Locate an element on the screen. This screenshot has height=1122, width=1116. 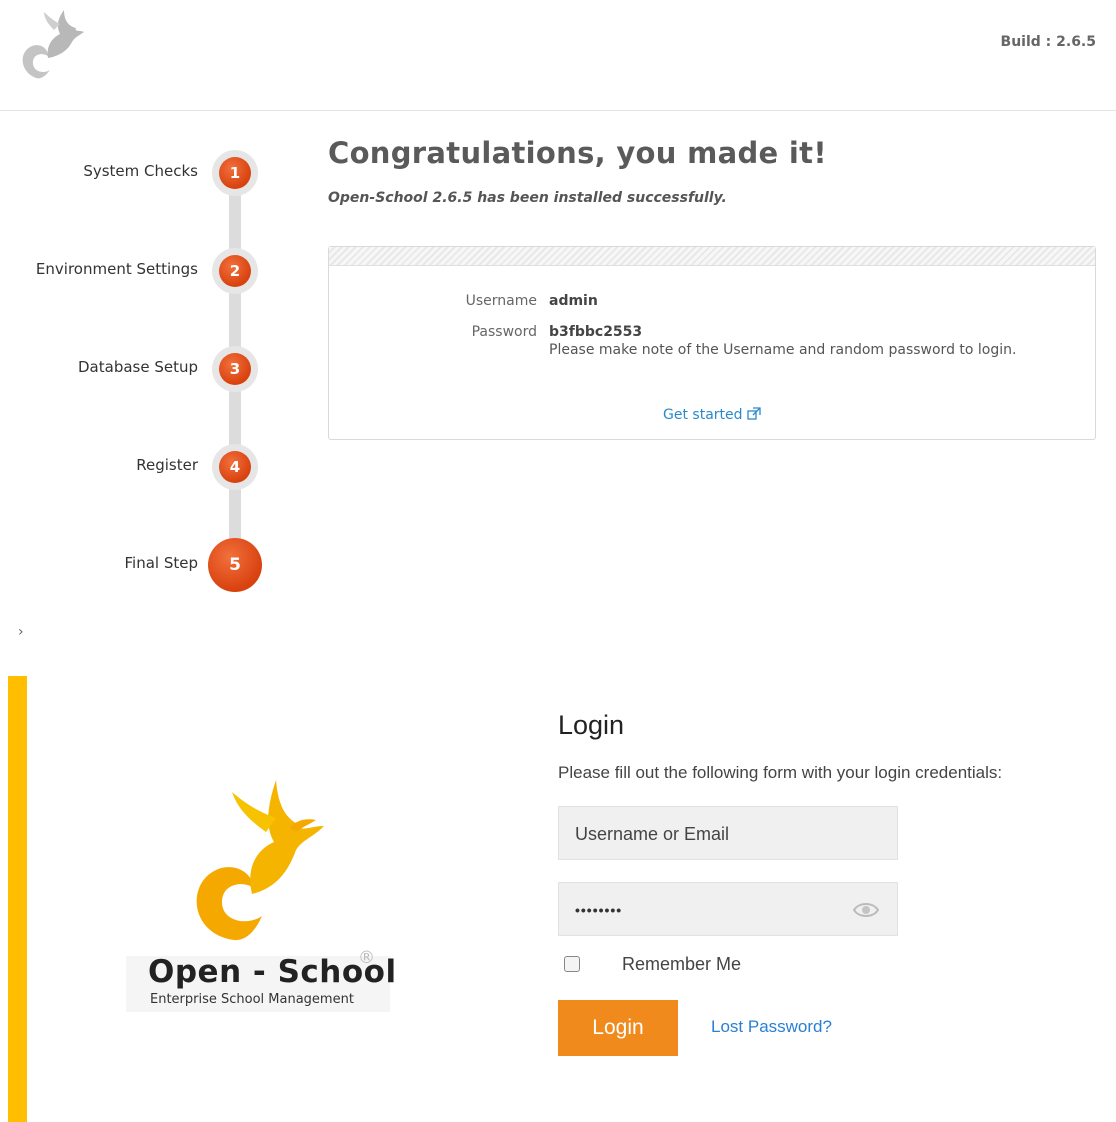
accent-bar is located at coordinates (17, 899).